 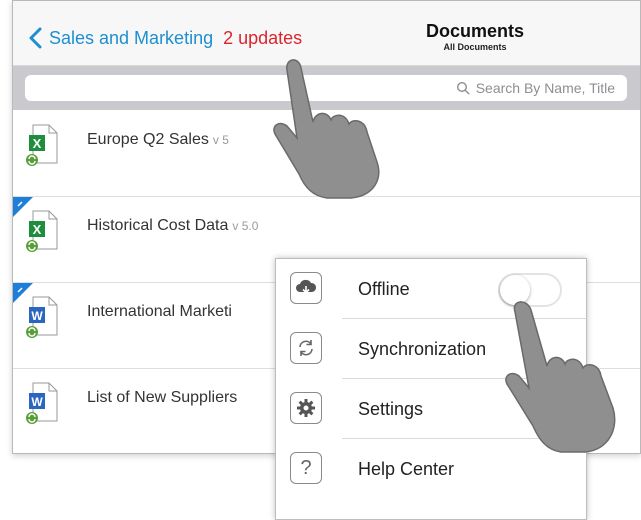 I want to click on document-version: v 5.0, so click(x=245, y=226).